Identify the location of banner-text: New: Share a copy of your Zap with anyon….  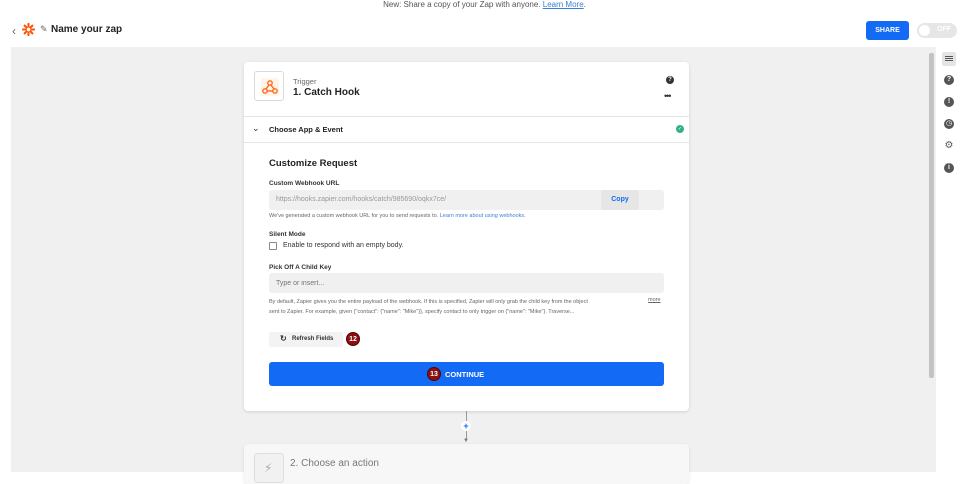
(462, 4).